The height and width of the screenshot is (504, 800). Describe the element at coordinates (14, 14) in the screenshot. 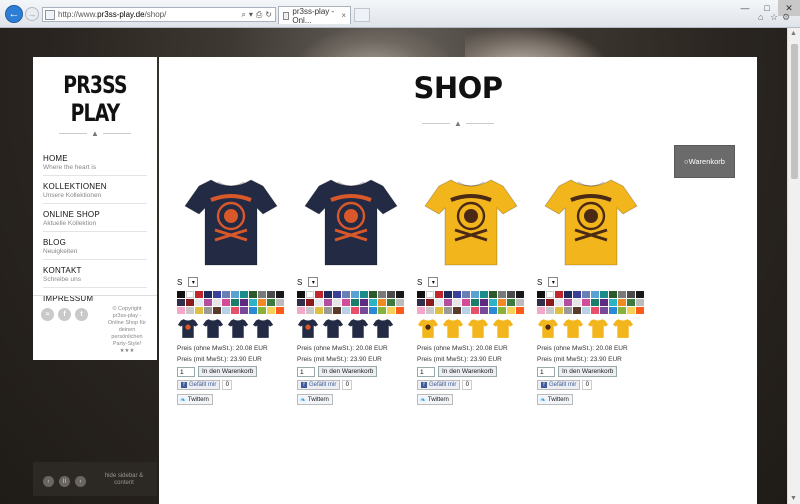

I see `back-button: ←` at that location.